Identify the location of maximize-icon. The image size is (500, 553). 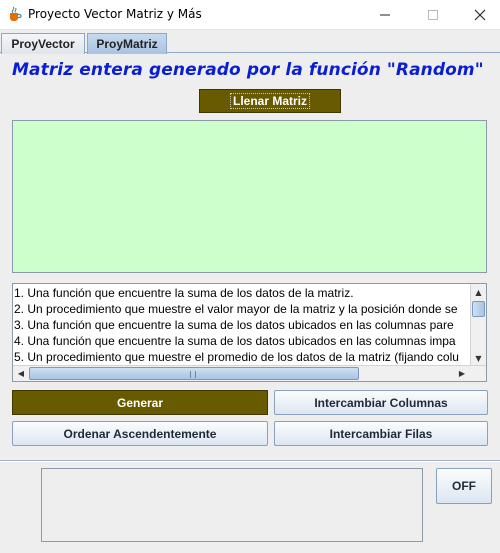
(433, 15).